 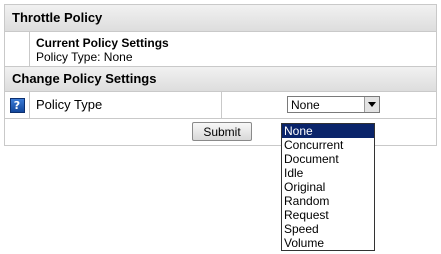 I want to click on policy-type-select-cell: None, so click(x=329, y=105).